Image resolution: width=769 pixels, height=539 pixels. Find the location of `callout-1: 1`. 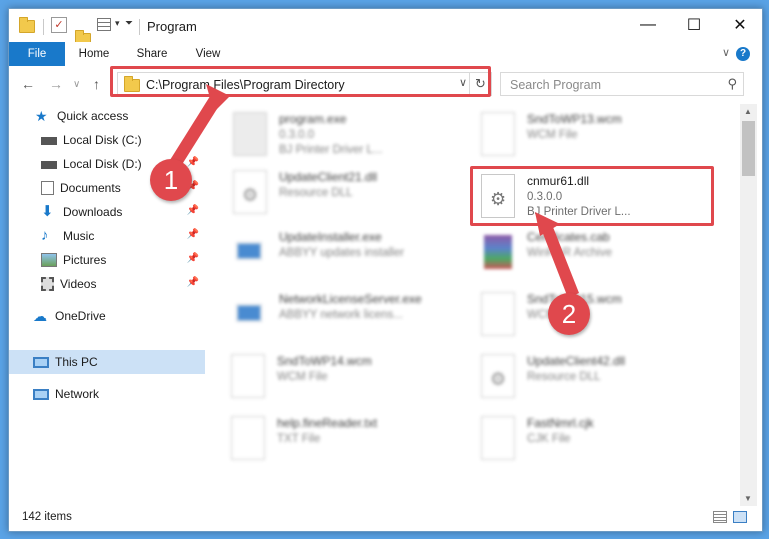

callout-1: 1 is located at coordinates (171, 180).